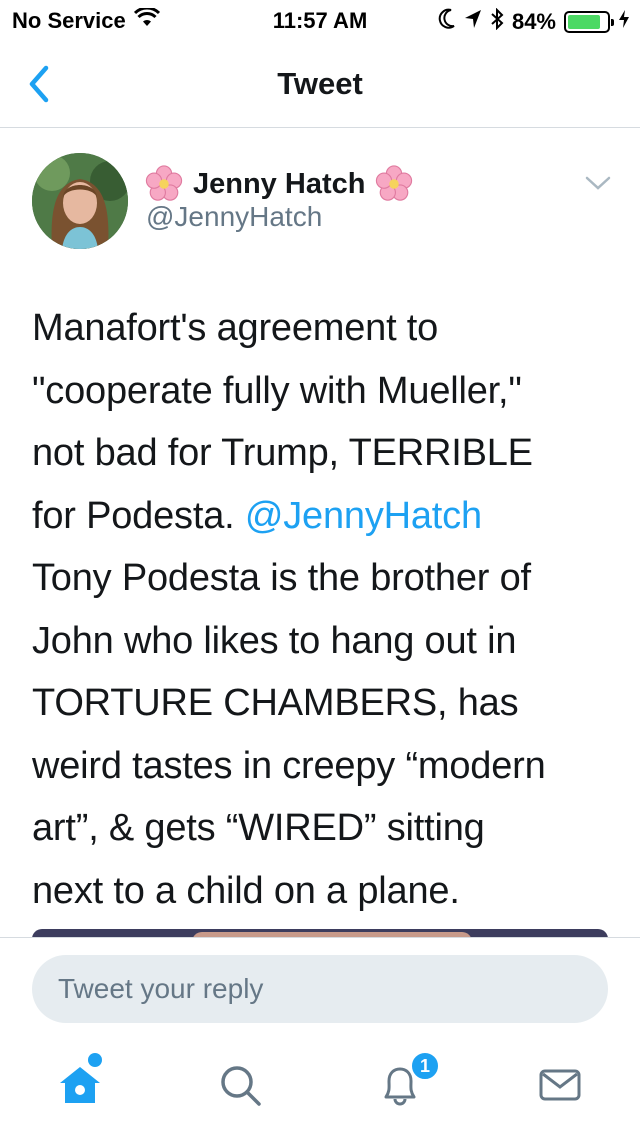 This screenshot has height=1136, width=640. I want to click on battery-fill, so click(584, 22).